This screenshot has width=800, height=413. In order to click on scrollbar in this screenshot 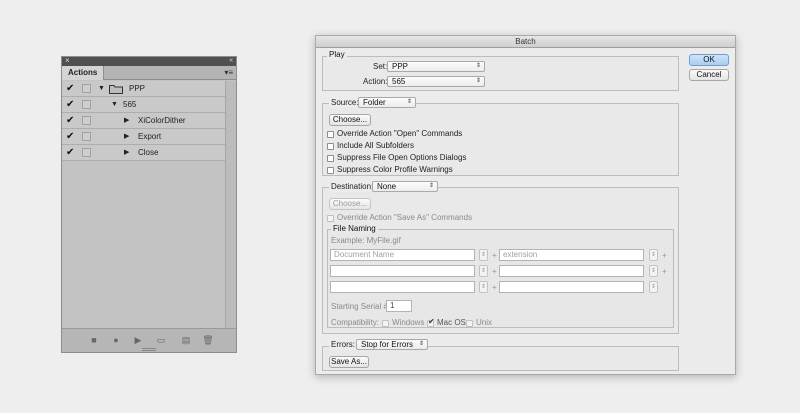, I will do `click(230, 205)`.